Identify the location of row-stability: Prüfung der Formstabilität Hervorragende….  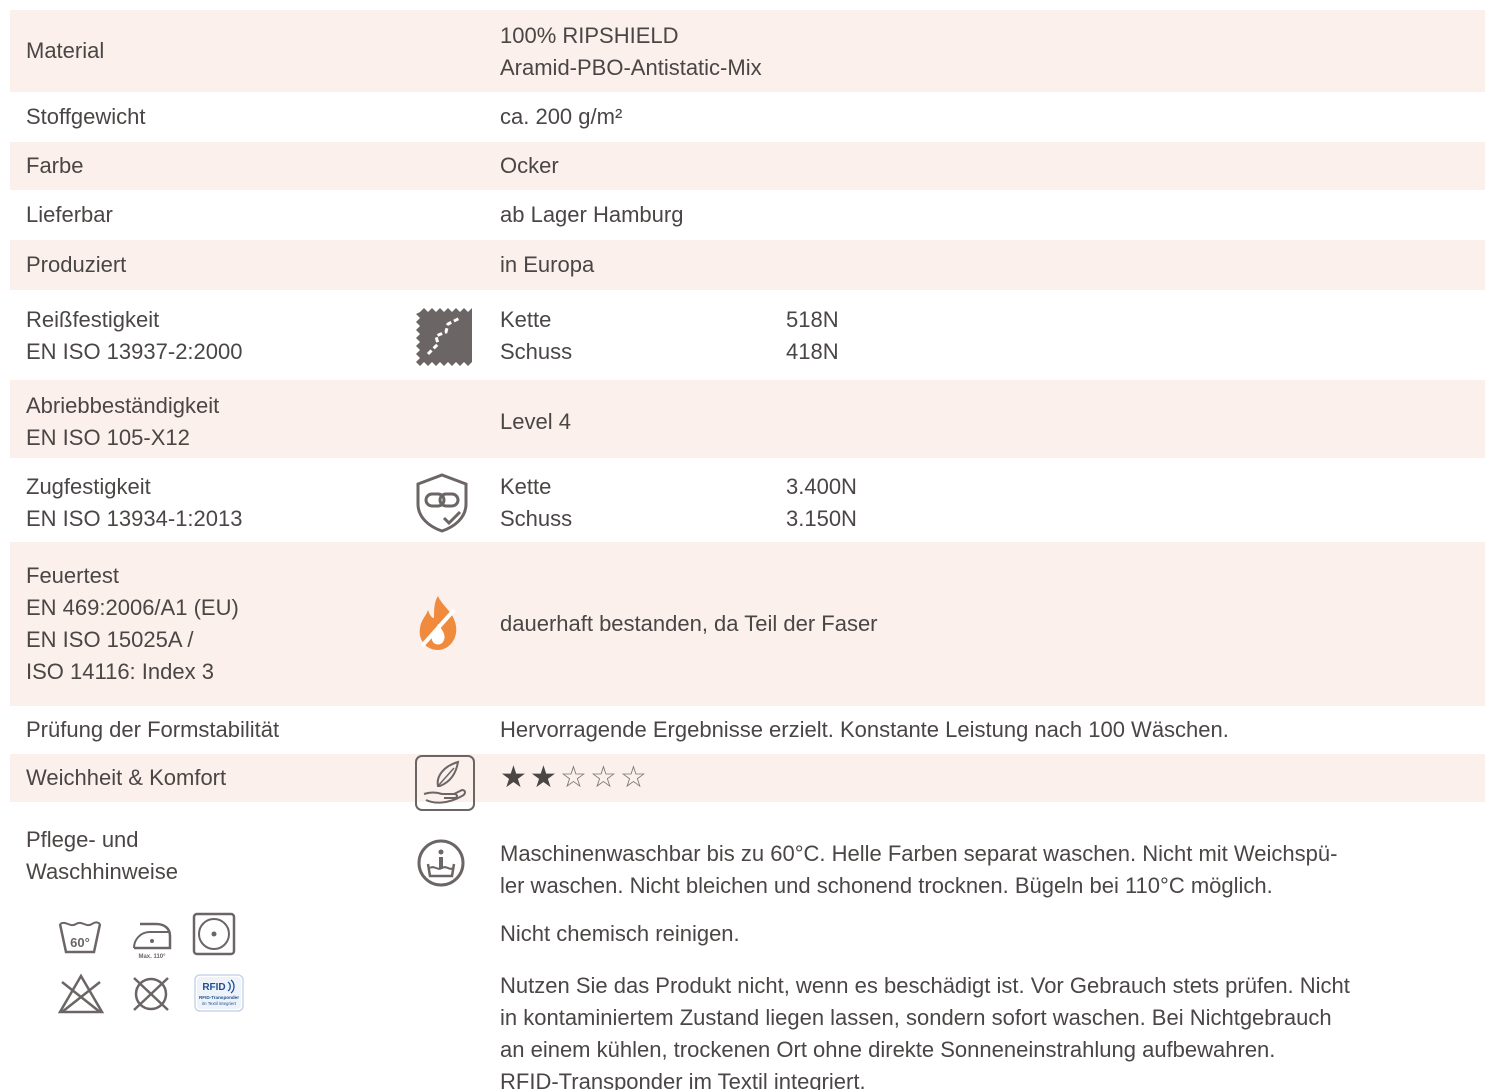
(747, 730).